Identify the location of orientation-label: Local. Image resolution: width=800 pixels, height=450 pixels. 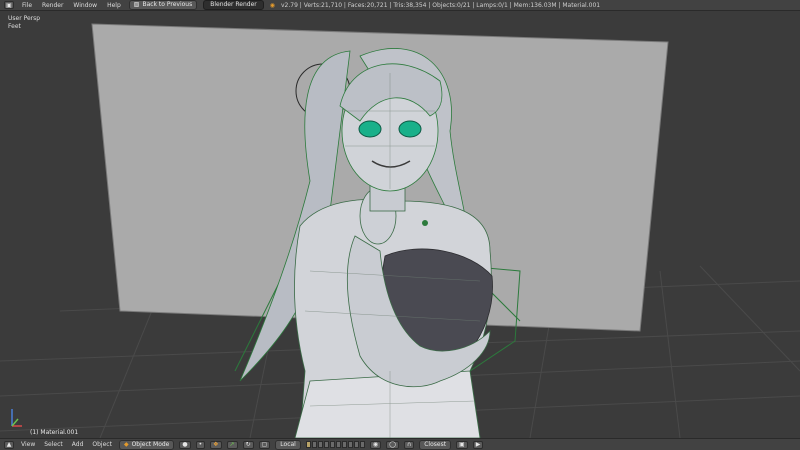
(288, 444).